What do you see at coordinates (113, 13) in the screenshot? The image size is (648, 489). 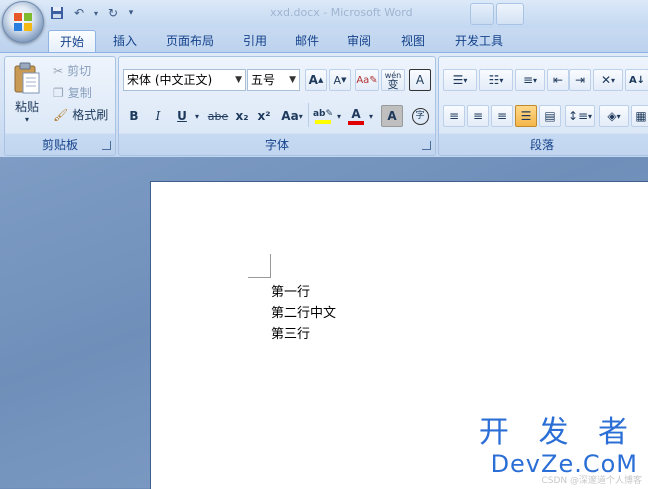 I see `redo-icon: ↻` at bounding box center [113, 13].